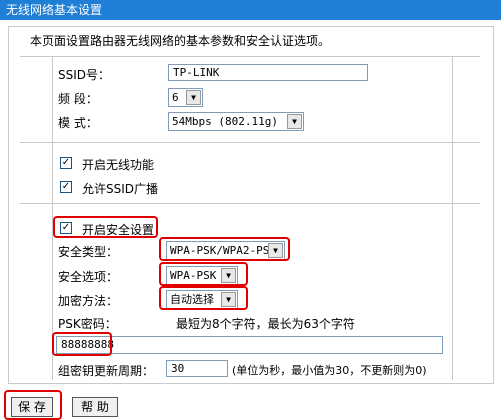 The image size is (501, 420). I want to click on mode-label: 模 式：, so click(78, 123).